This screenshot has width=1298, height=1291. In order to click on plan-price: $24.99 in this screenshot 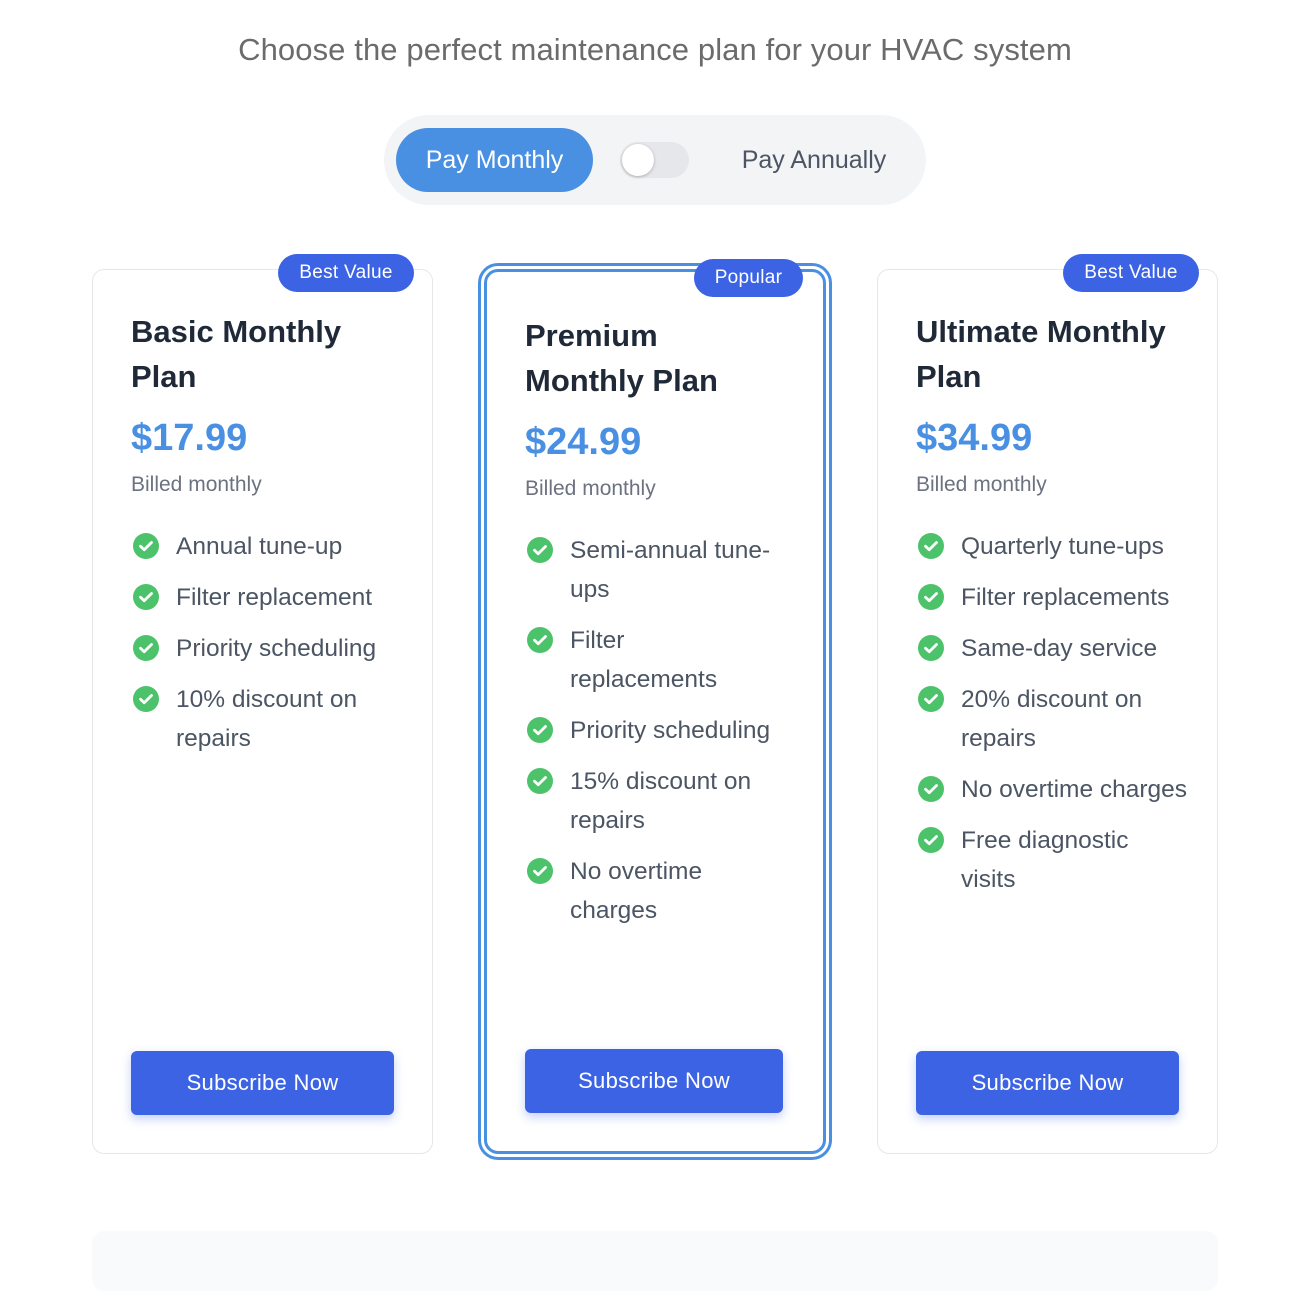, I will do `click(583, 442)`.